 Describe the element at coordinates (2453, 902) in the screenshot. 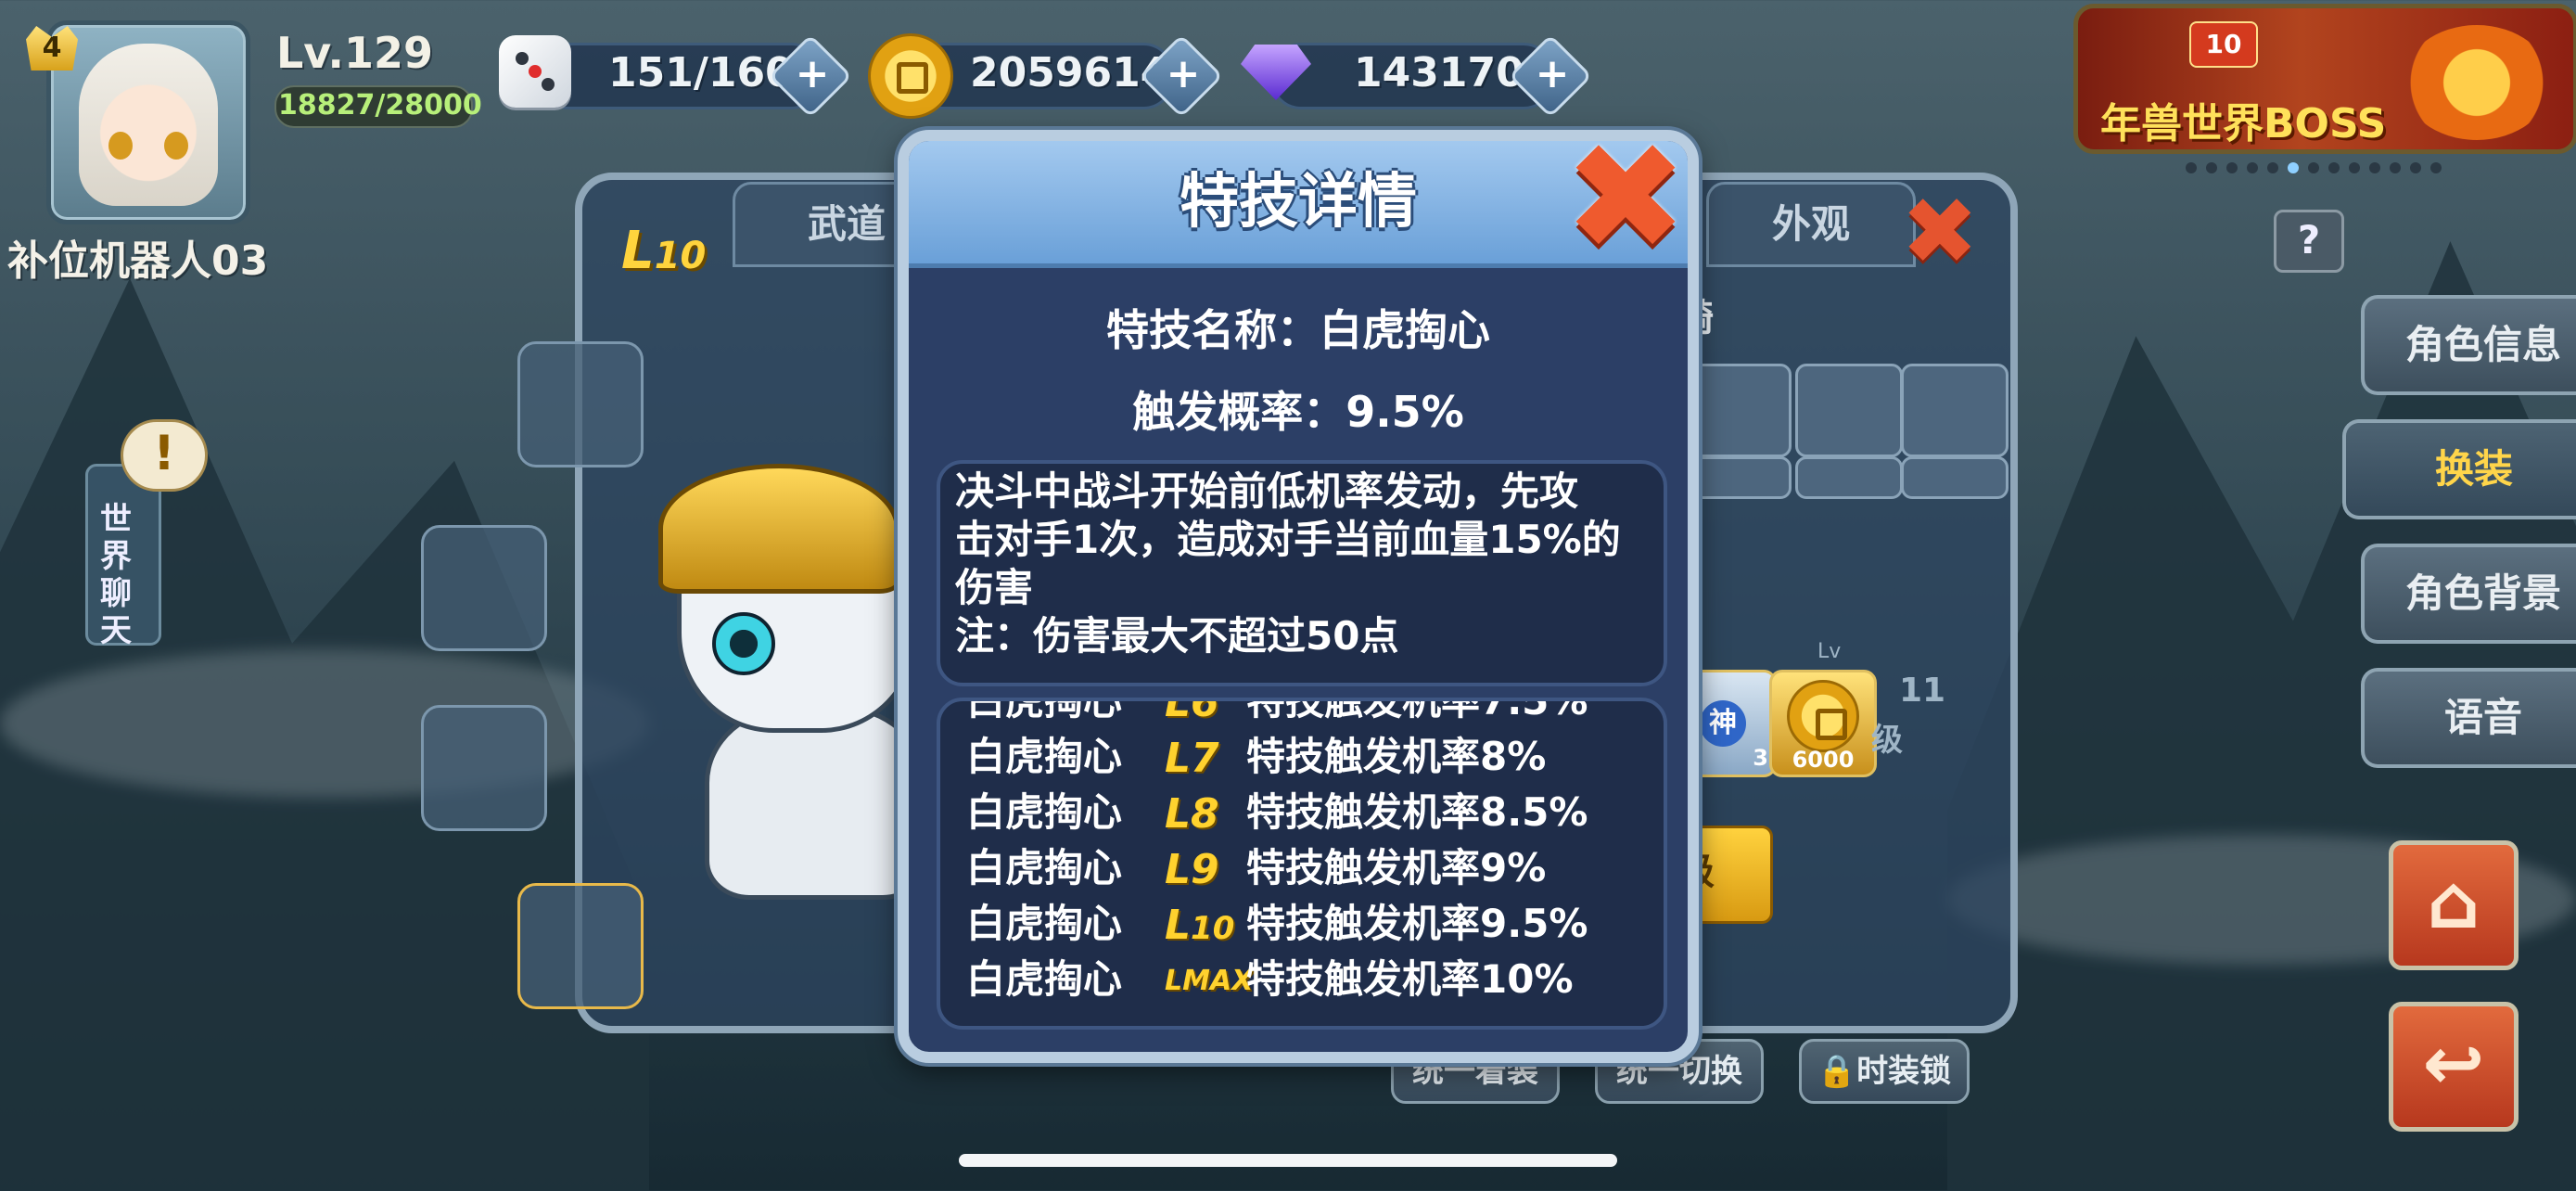

I see `home-icon: ⌂` at that location.